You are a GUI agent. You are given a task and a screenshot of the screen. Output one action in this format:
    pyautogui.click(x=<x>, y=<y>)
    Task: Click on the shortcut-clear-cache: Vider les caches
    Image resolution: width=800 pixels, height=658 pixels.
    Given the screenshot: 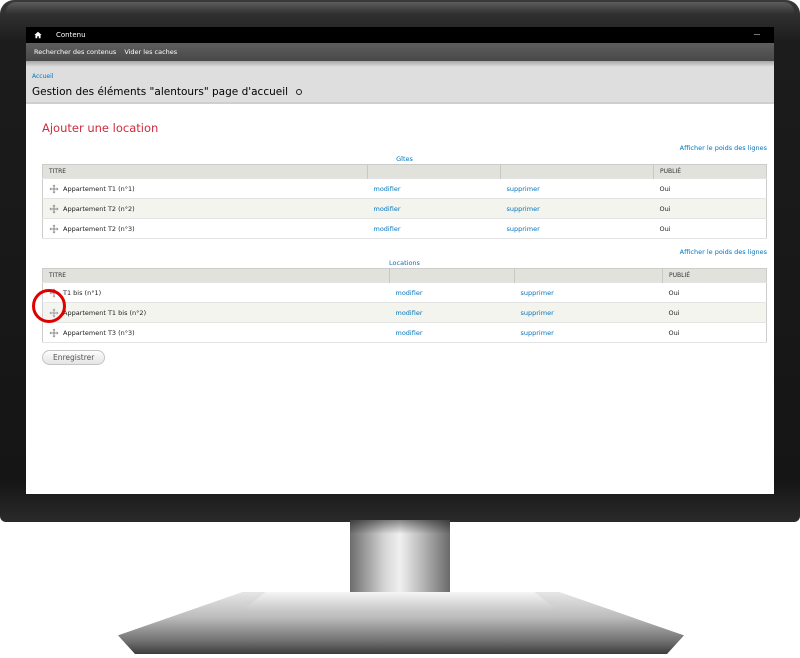 What is the action you would take?
    pyautogui.click(x=150, y=52)
    